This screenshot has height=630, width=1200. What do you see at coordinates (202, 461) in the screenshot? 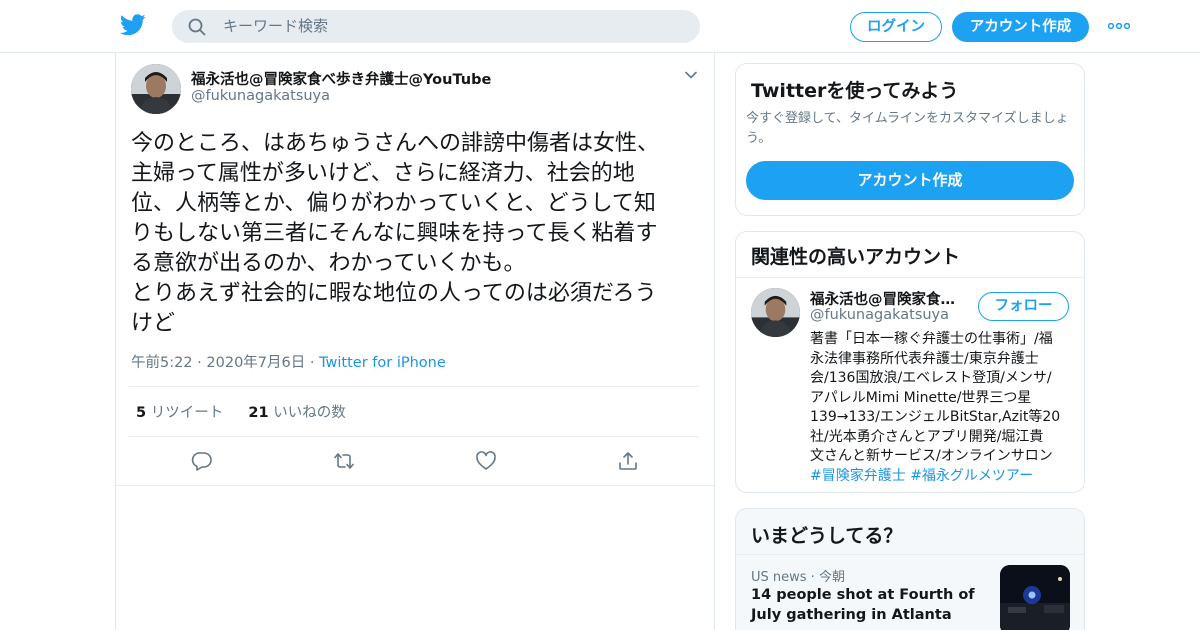
I see `reply-icon` at bounding box center [202, 461].